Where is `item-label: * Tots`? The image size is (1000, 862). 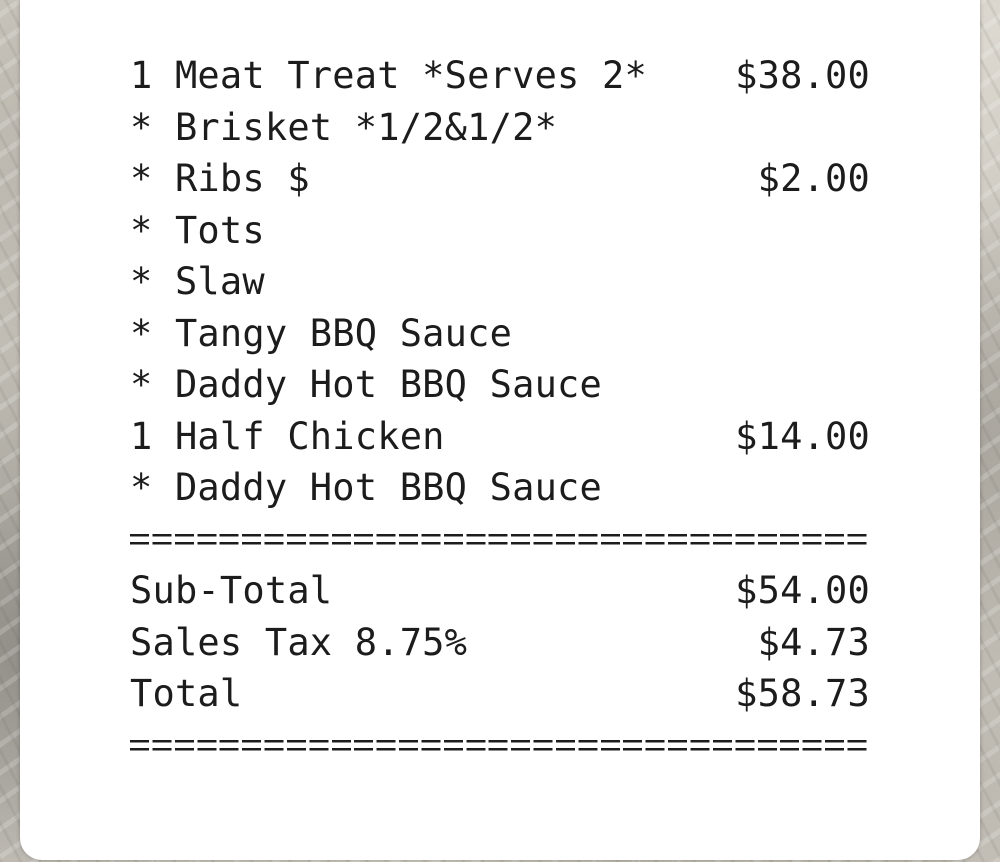
item-label: * Tots is located at coordinates (197, 230).